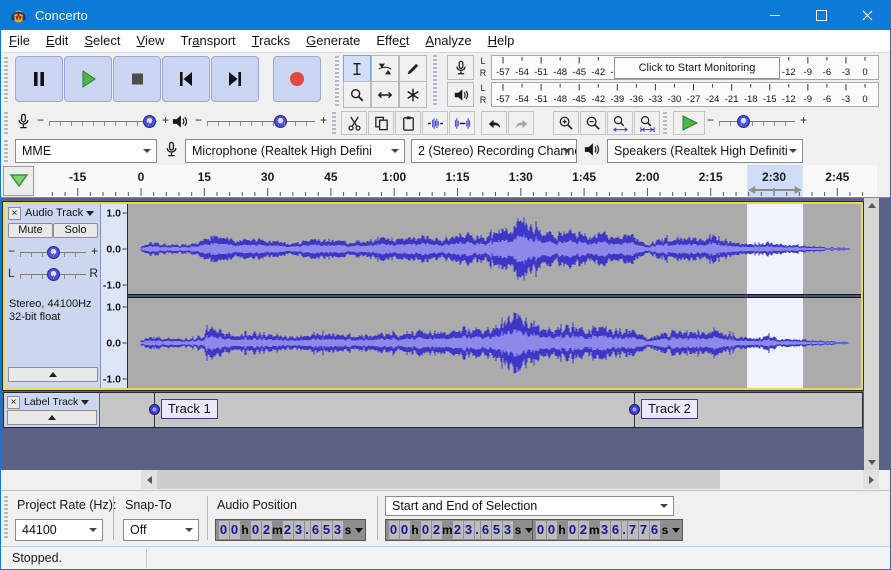  What do you see at coordinates (334, 123) in the screenshot?
I see `edit-toolbar-grip` at bounding box center [334, 123].